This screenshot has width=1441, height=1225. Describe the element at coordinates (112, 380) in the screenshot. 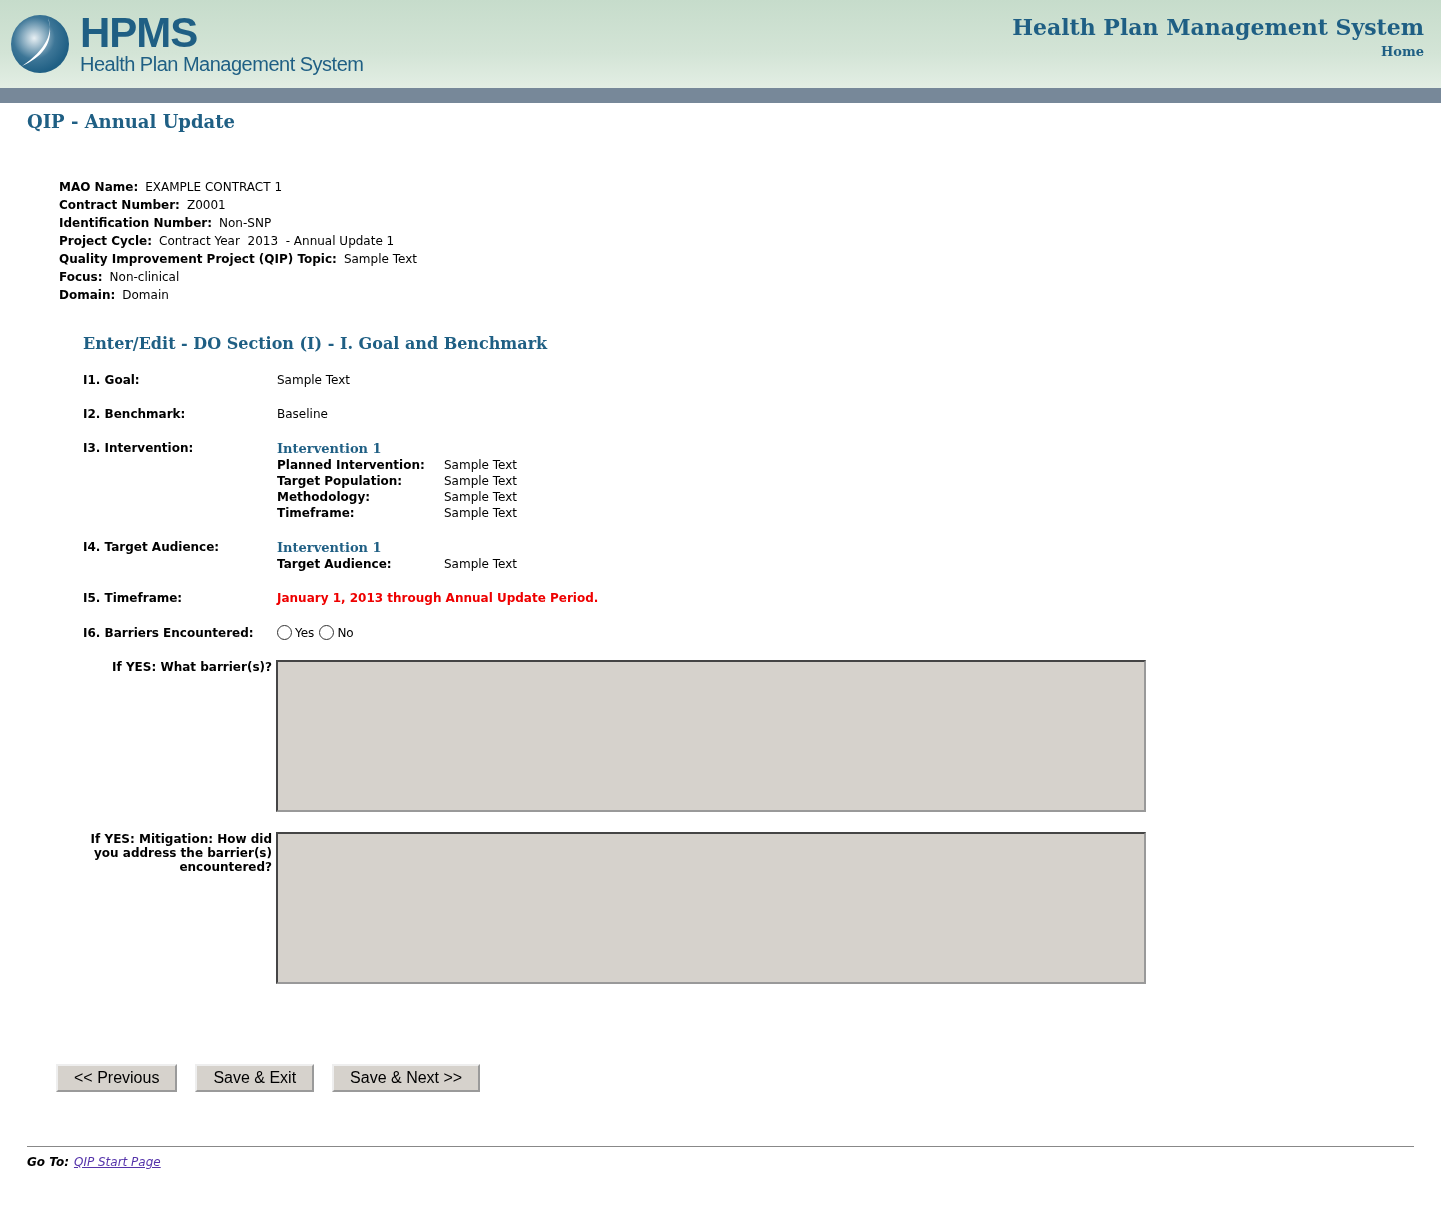

I see `field-label: I1. Goal:` at that location.